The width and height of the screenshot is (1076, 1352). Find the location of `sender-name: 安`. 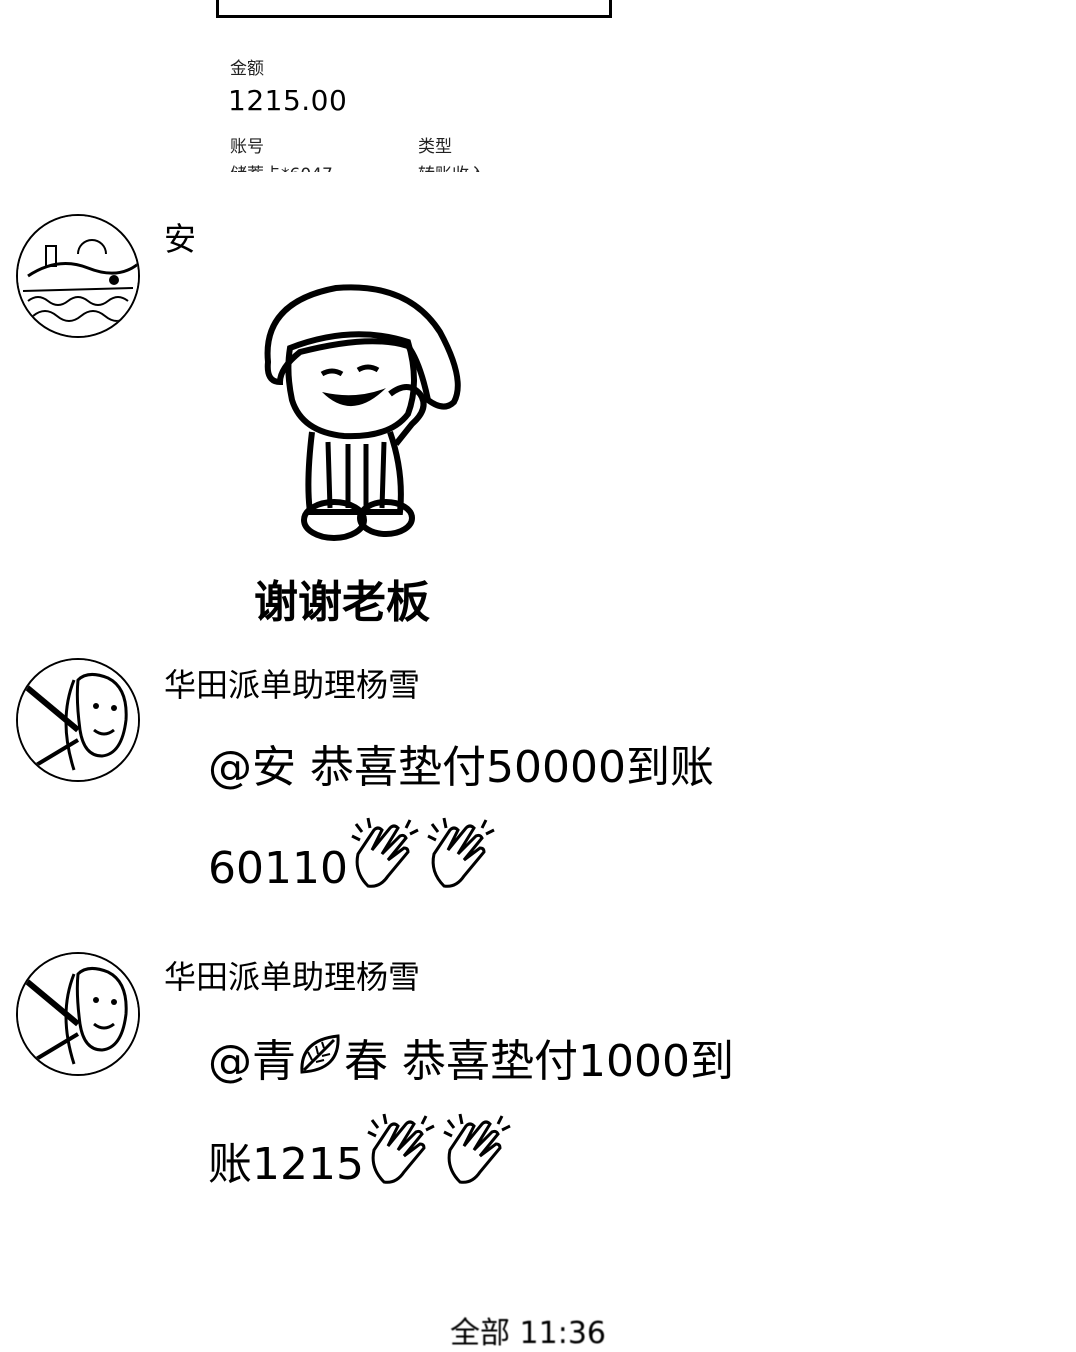

sender-name: 安 is located at coordinates (180, 239).